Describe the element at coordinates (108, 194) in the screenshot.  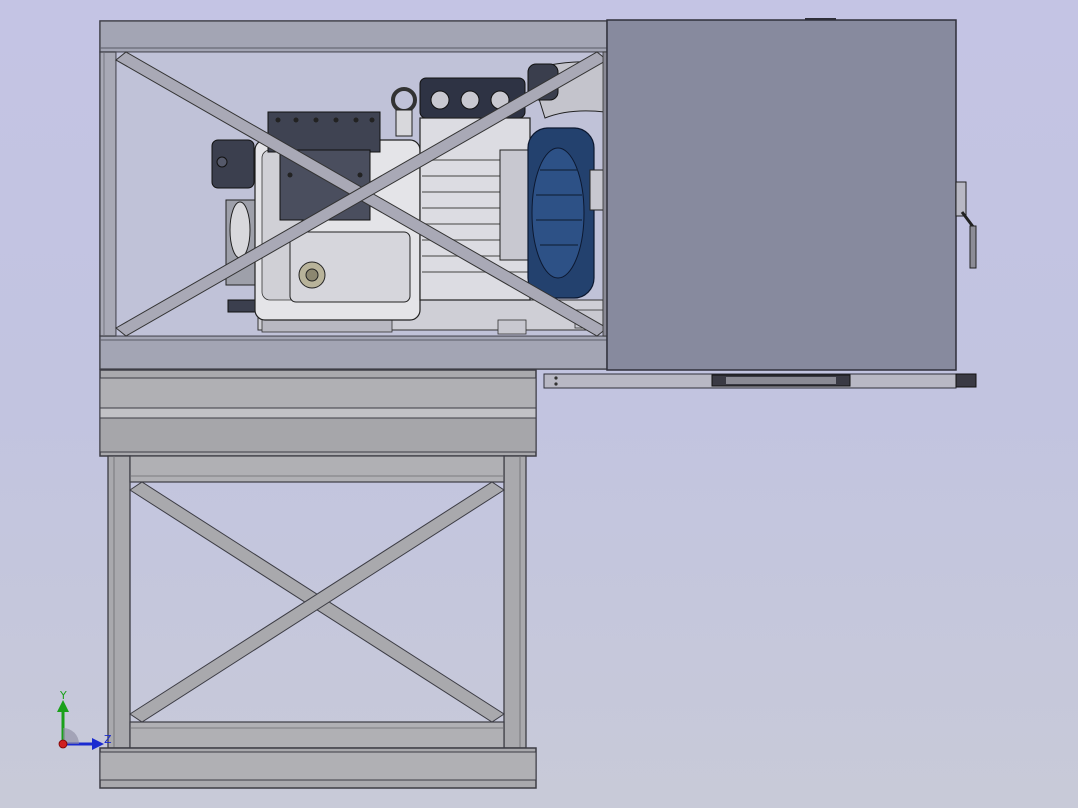
I see `enclosure-left-post` at that location.